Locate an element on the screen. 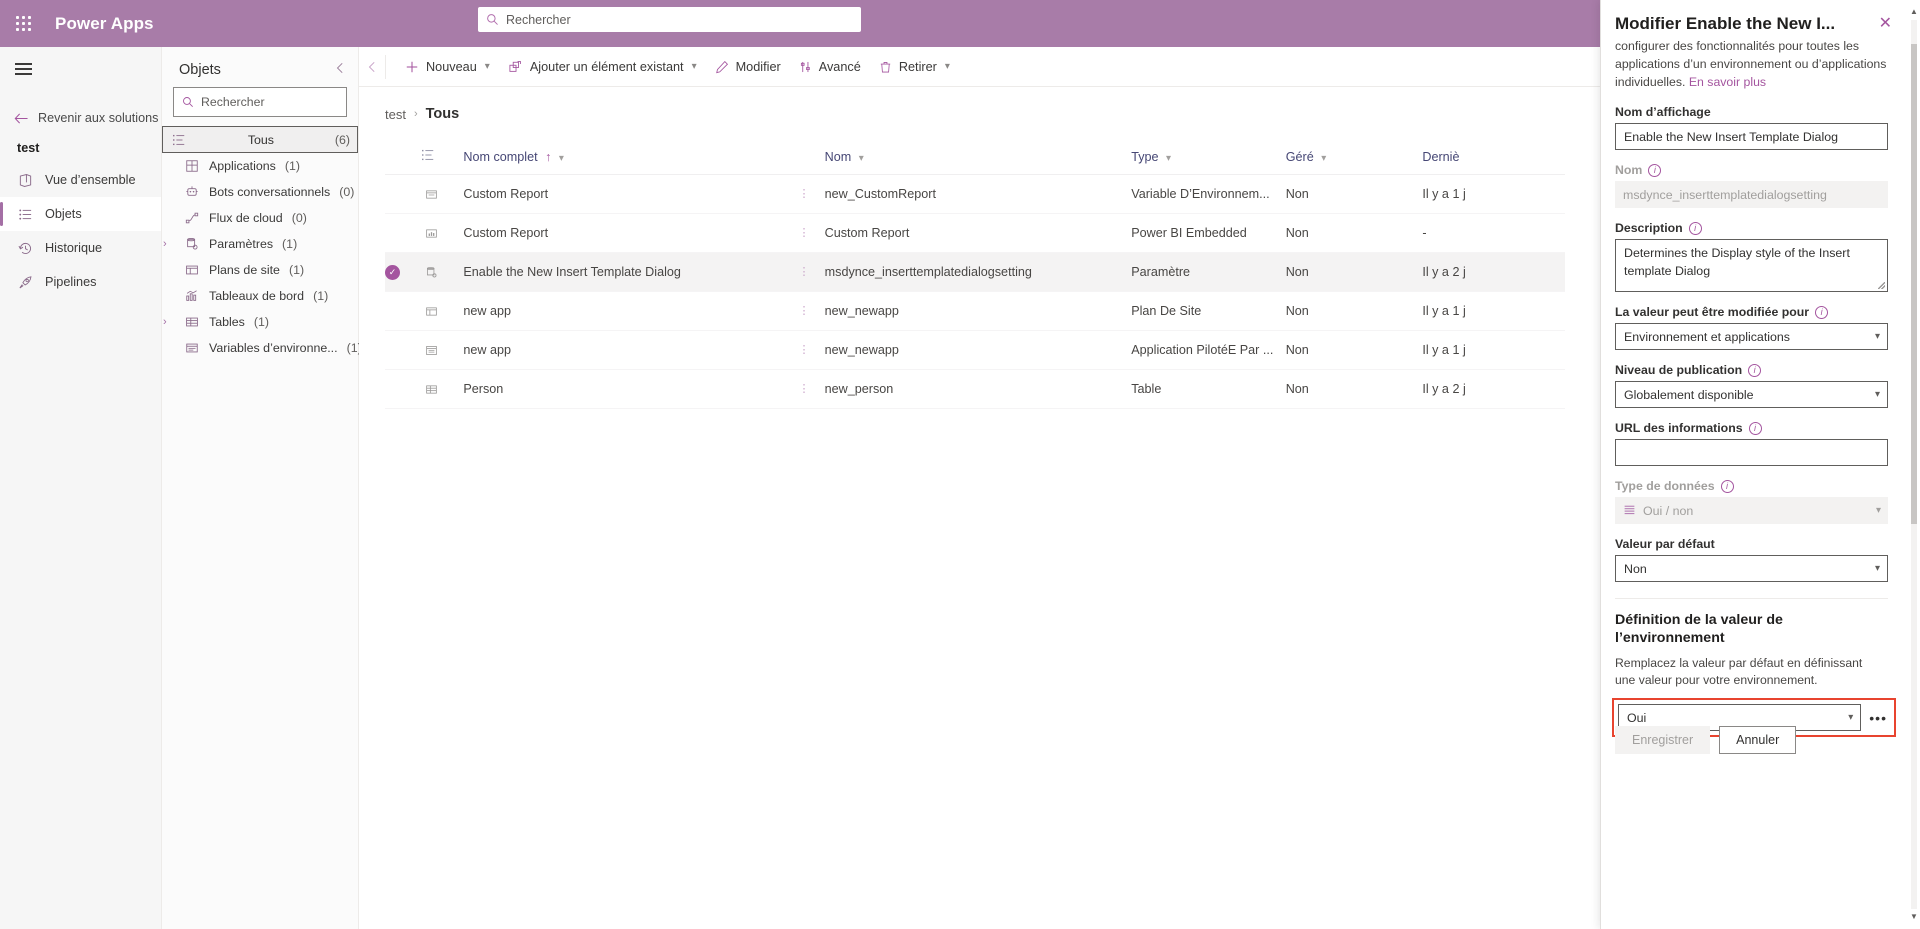 The width and height of the screenshot is (1920, 929). object-filter-variables-denvironnement: Variables d’environne... (1) is located at coordinates (262, 348).